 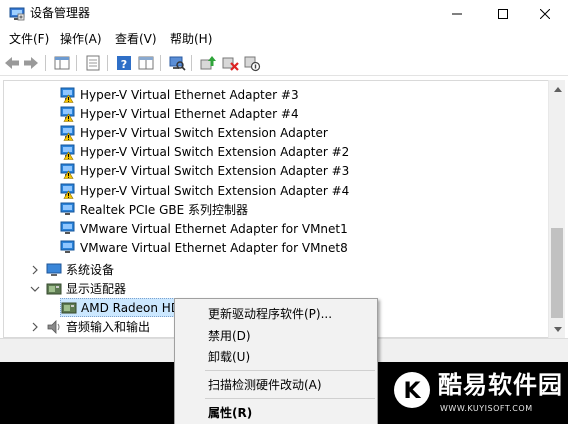 I want to click on tree-label: Hyper-V Virtual Ethernet Adapter #4, so click(x=189, y=113).